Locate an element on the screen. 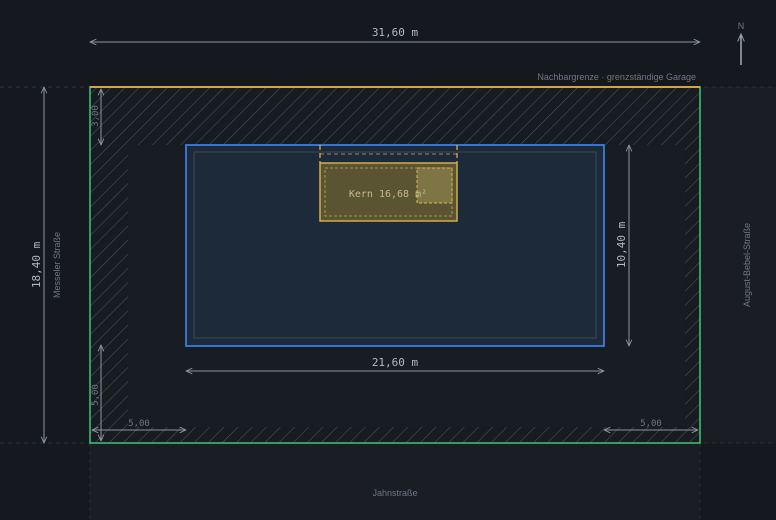 Image resolution: width=776 pixels, height=520 pixels. setback-south-label: 5,00 is located at coordinates (96, 395).